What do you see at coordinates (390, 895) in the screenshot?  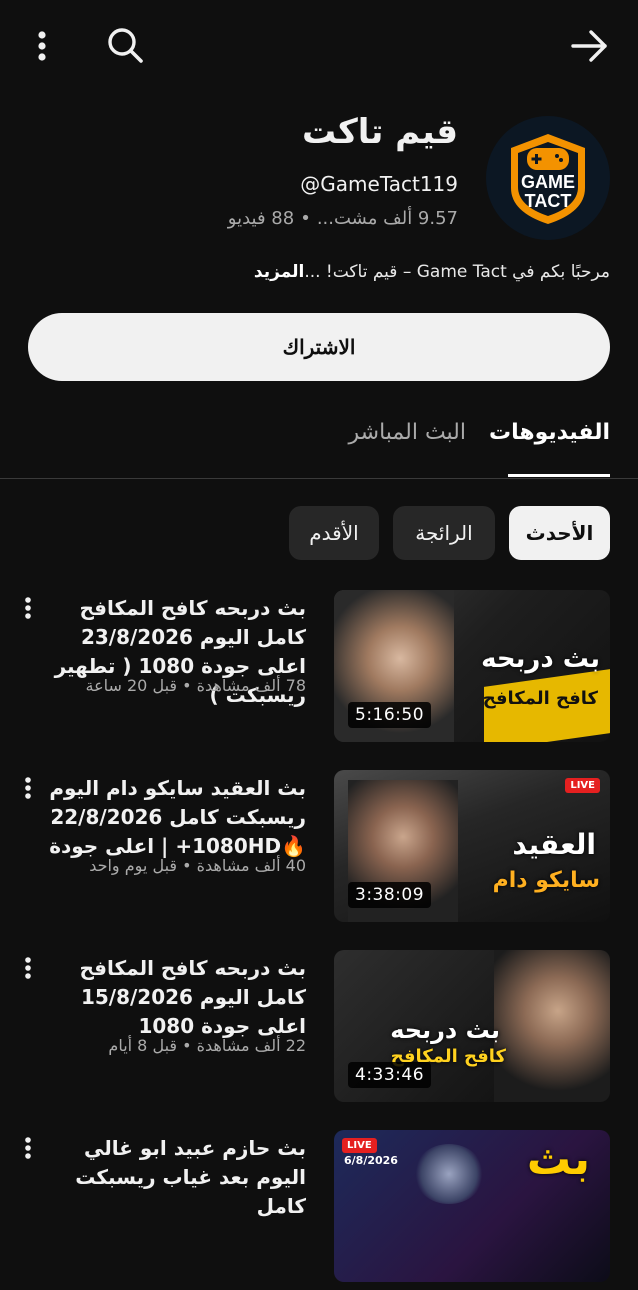 I see `video-duration: 3:38:09` at bounding box center [390, 895].